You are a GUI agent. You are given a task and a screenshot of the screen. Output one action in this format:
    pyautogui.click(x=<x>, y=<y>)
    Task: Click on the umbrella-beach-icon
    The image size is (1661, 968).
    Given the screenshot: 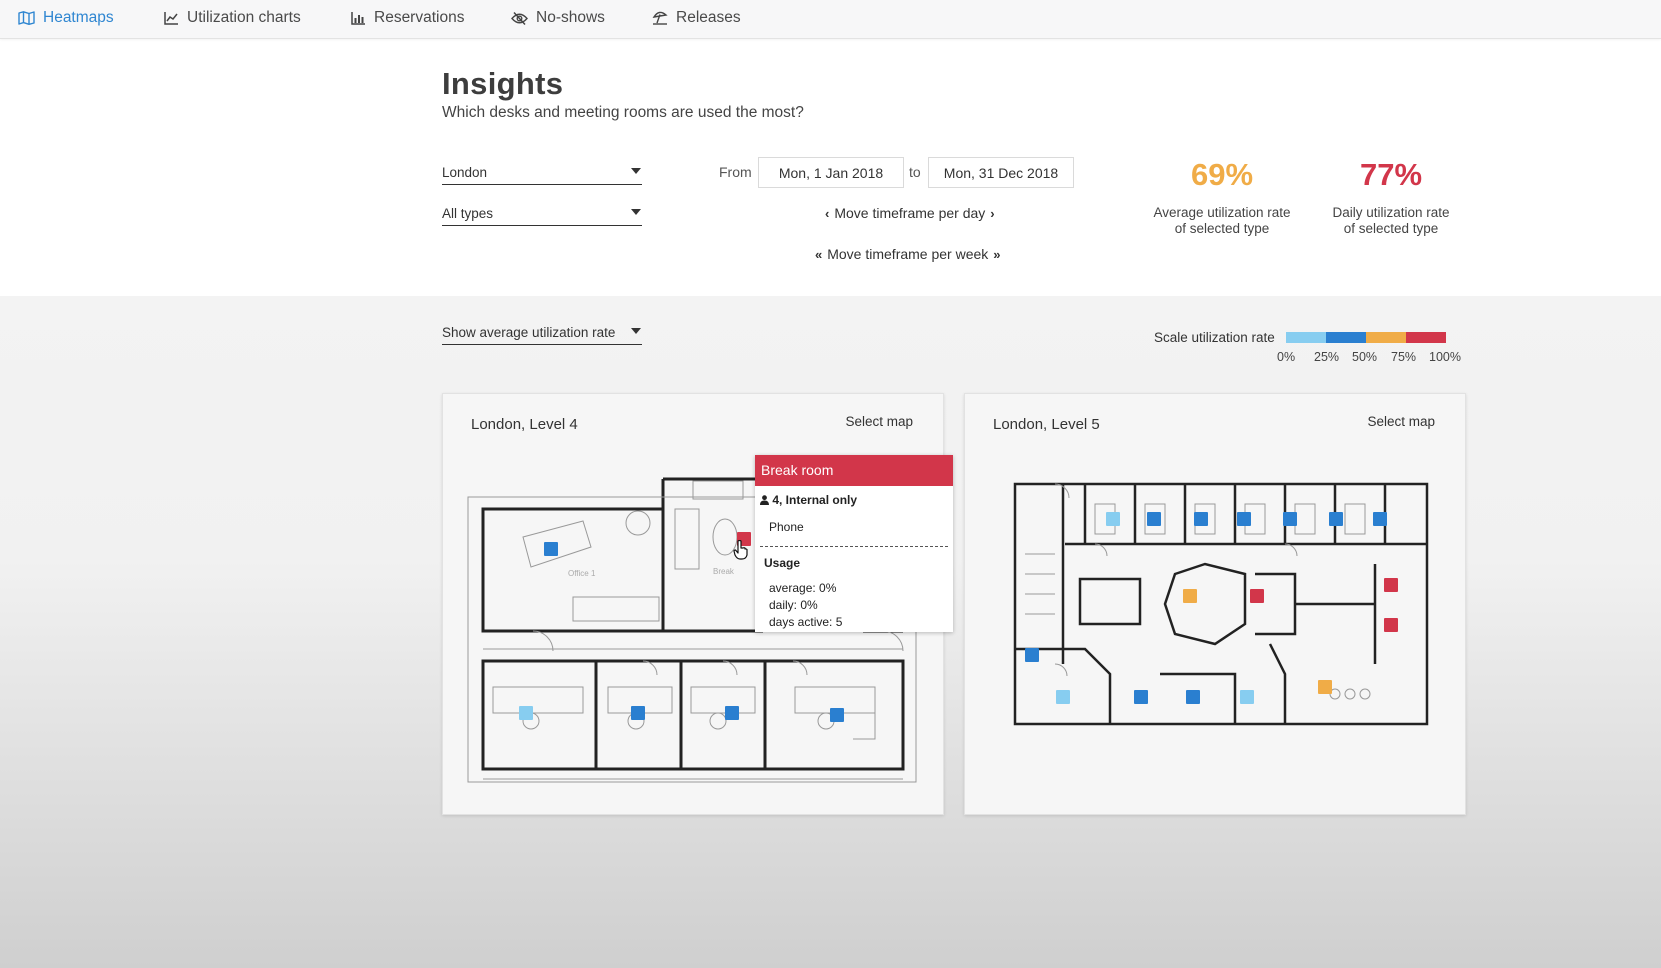 What is the action you would take?
    pyautogui.click(x=660, y=18)
    